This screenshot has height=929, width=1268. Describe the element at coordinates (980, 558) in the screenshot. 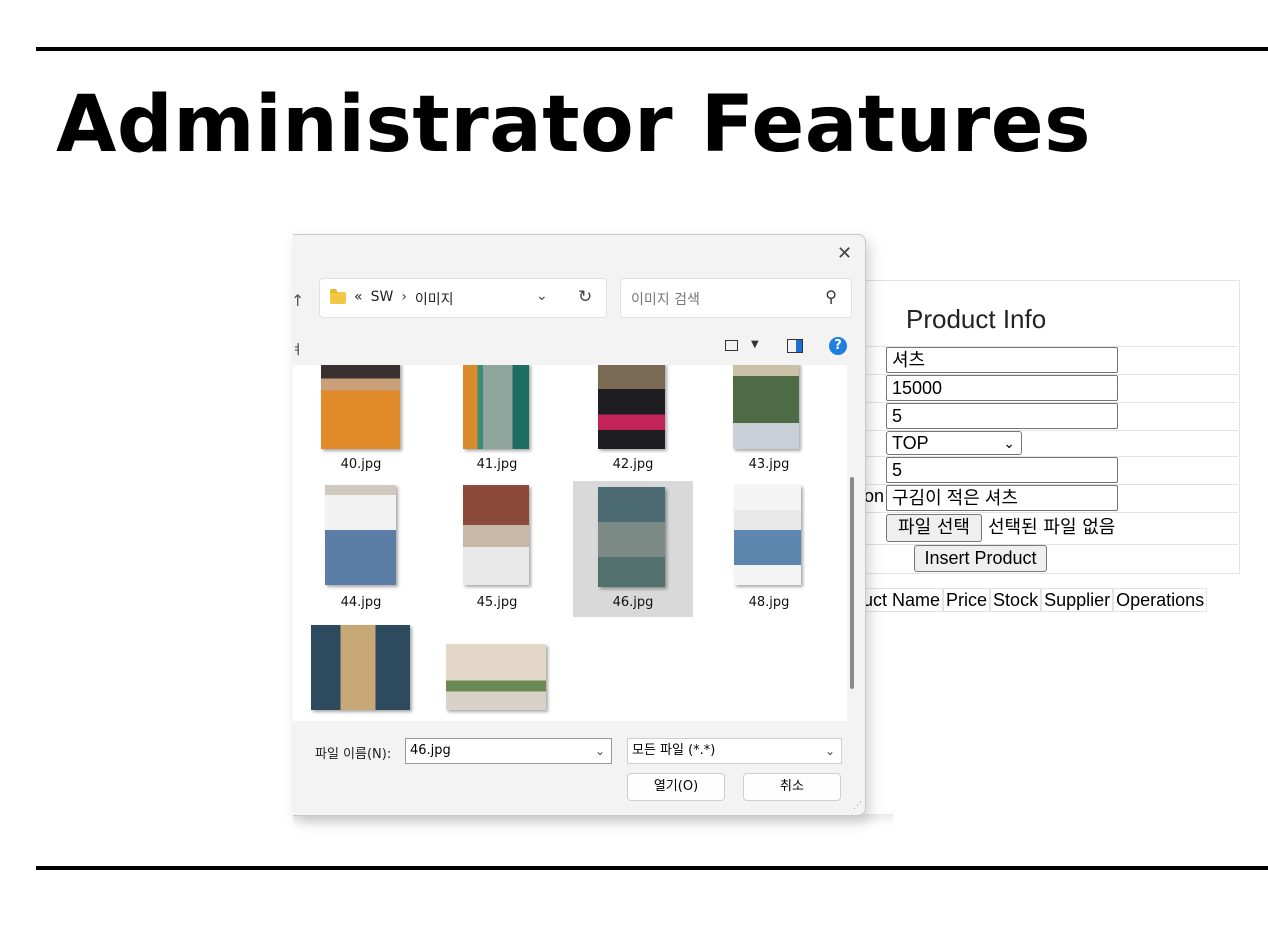

I see `insert-product-button: Insert Product` at that location.